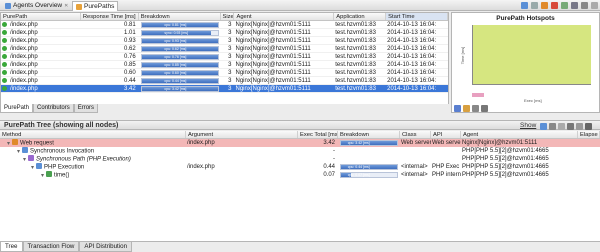 The width and height of the screenshot is (600, 252). What do you see at coordinates (83, 159) in the screenshot?
I see `method-name: Synchronous Path (PHP Execution)` at bounding box center [83, 159].